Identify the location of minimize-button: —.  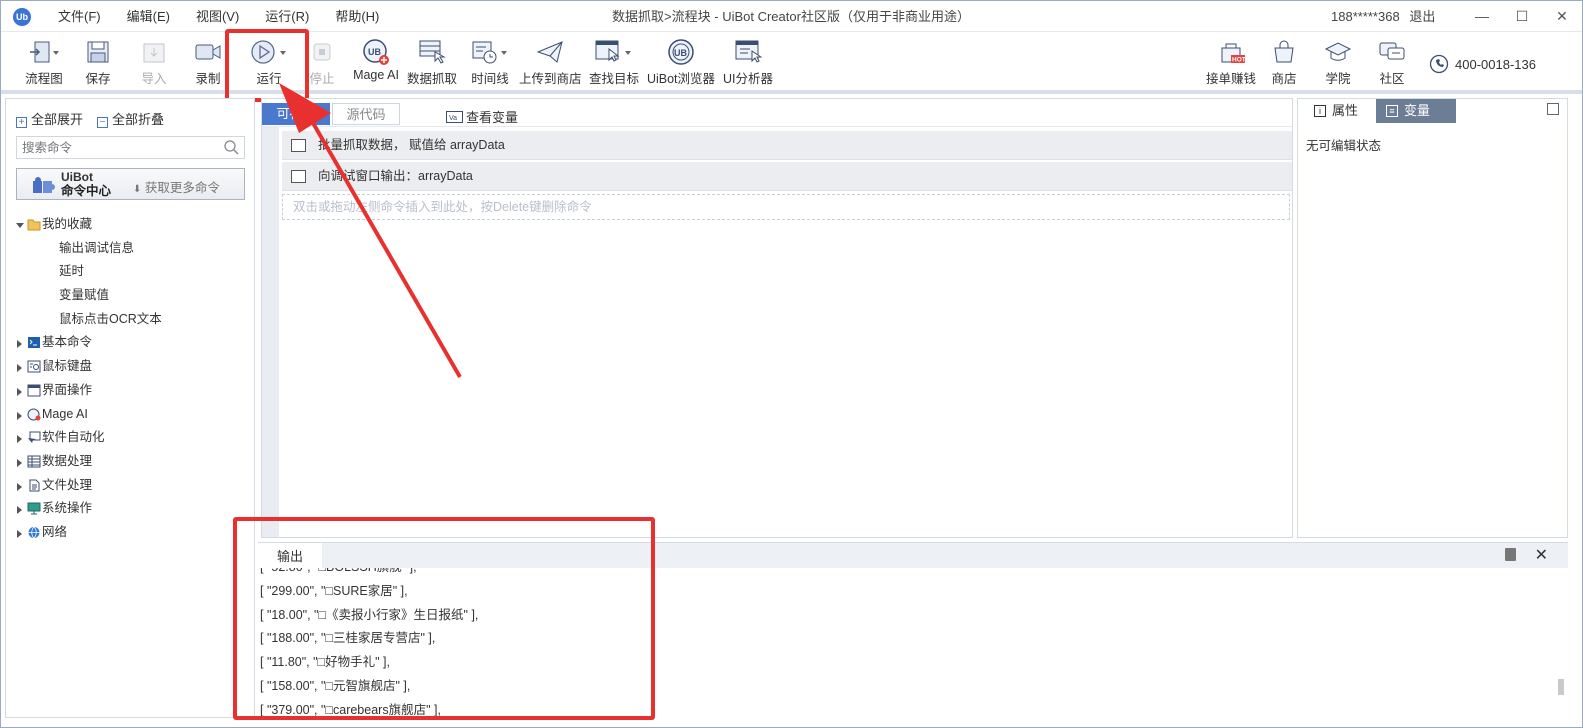
(1482, 16).